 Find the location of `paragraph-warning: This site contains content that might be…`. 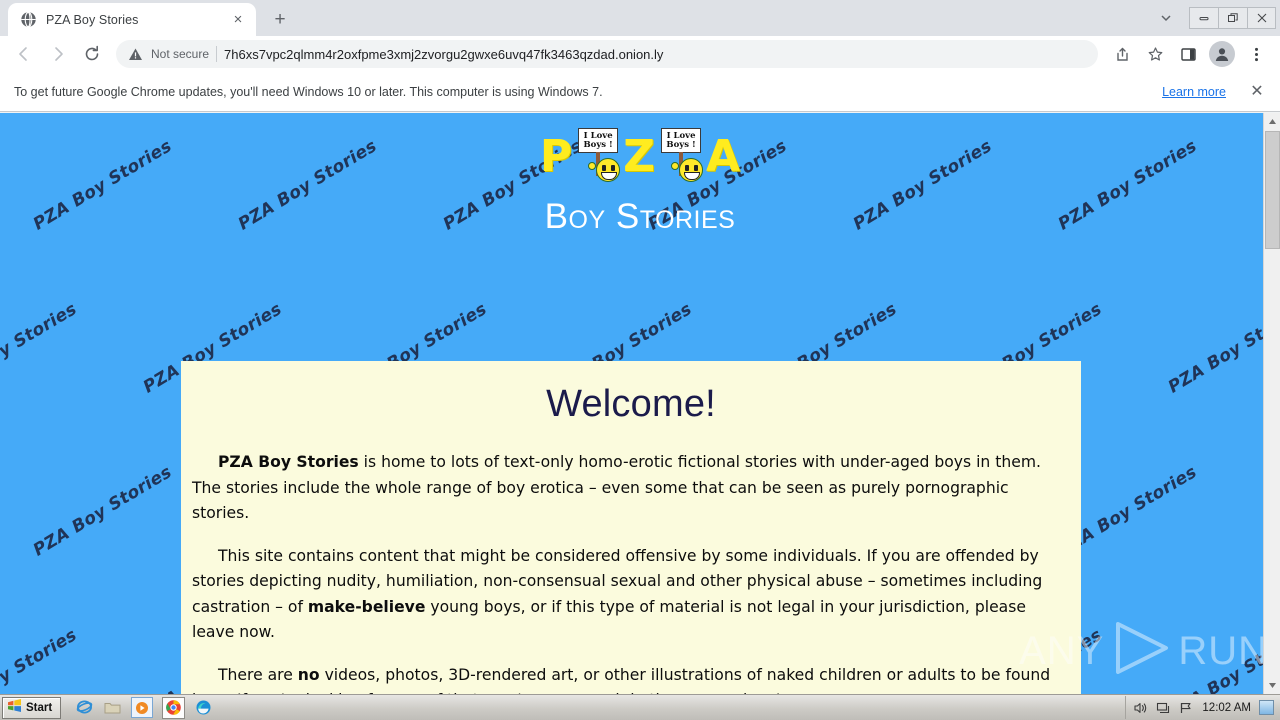

paragraph-warning: This site contains content that might be… is located at coordinates (631, 595).